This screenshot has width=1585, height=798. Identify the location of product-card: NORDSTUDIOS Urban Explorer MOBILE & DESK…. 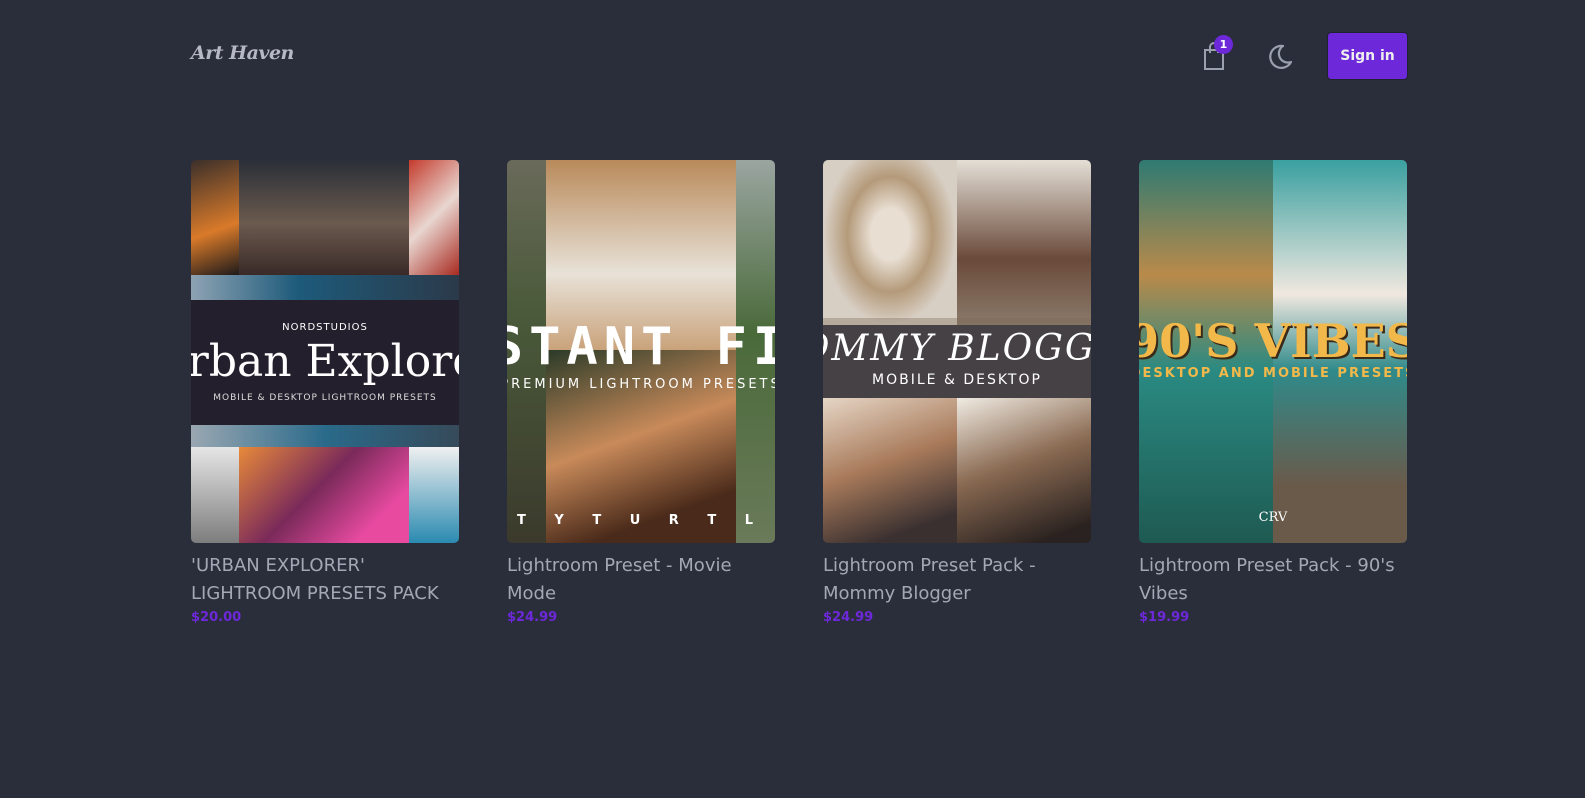
(325, 392).